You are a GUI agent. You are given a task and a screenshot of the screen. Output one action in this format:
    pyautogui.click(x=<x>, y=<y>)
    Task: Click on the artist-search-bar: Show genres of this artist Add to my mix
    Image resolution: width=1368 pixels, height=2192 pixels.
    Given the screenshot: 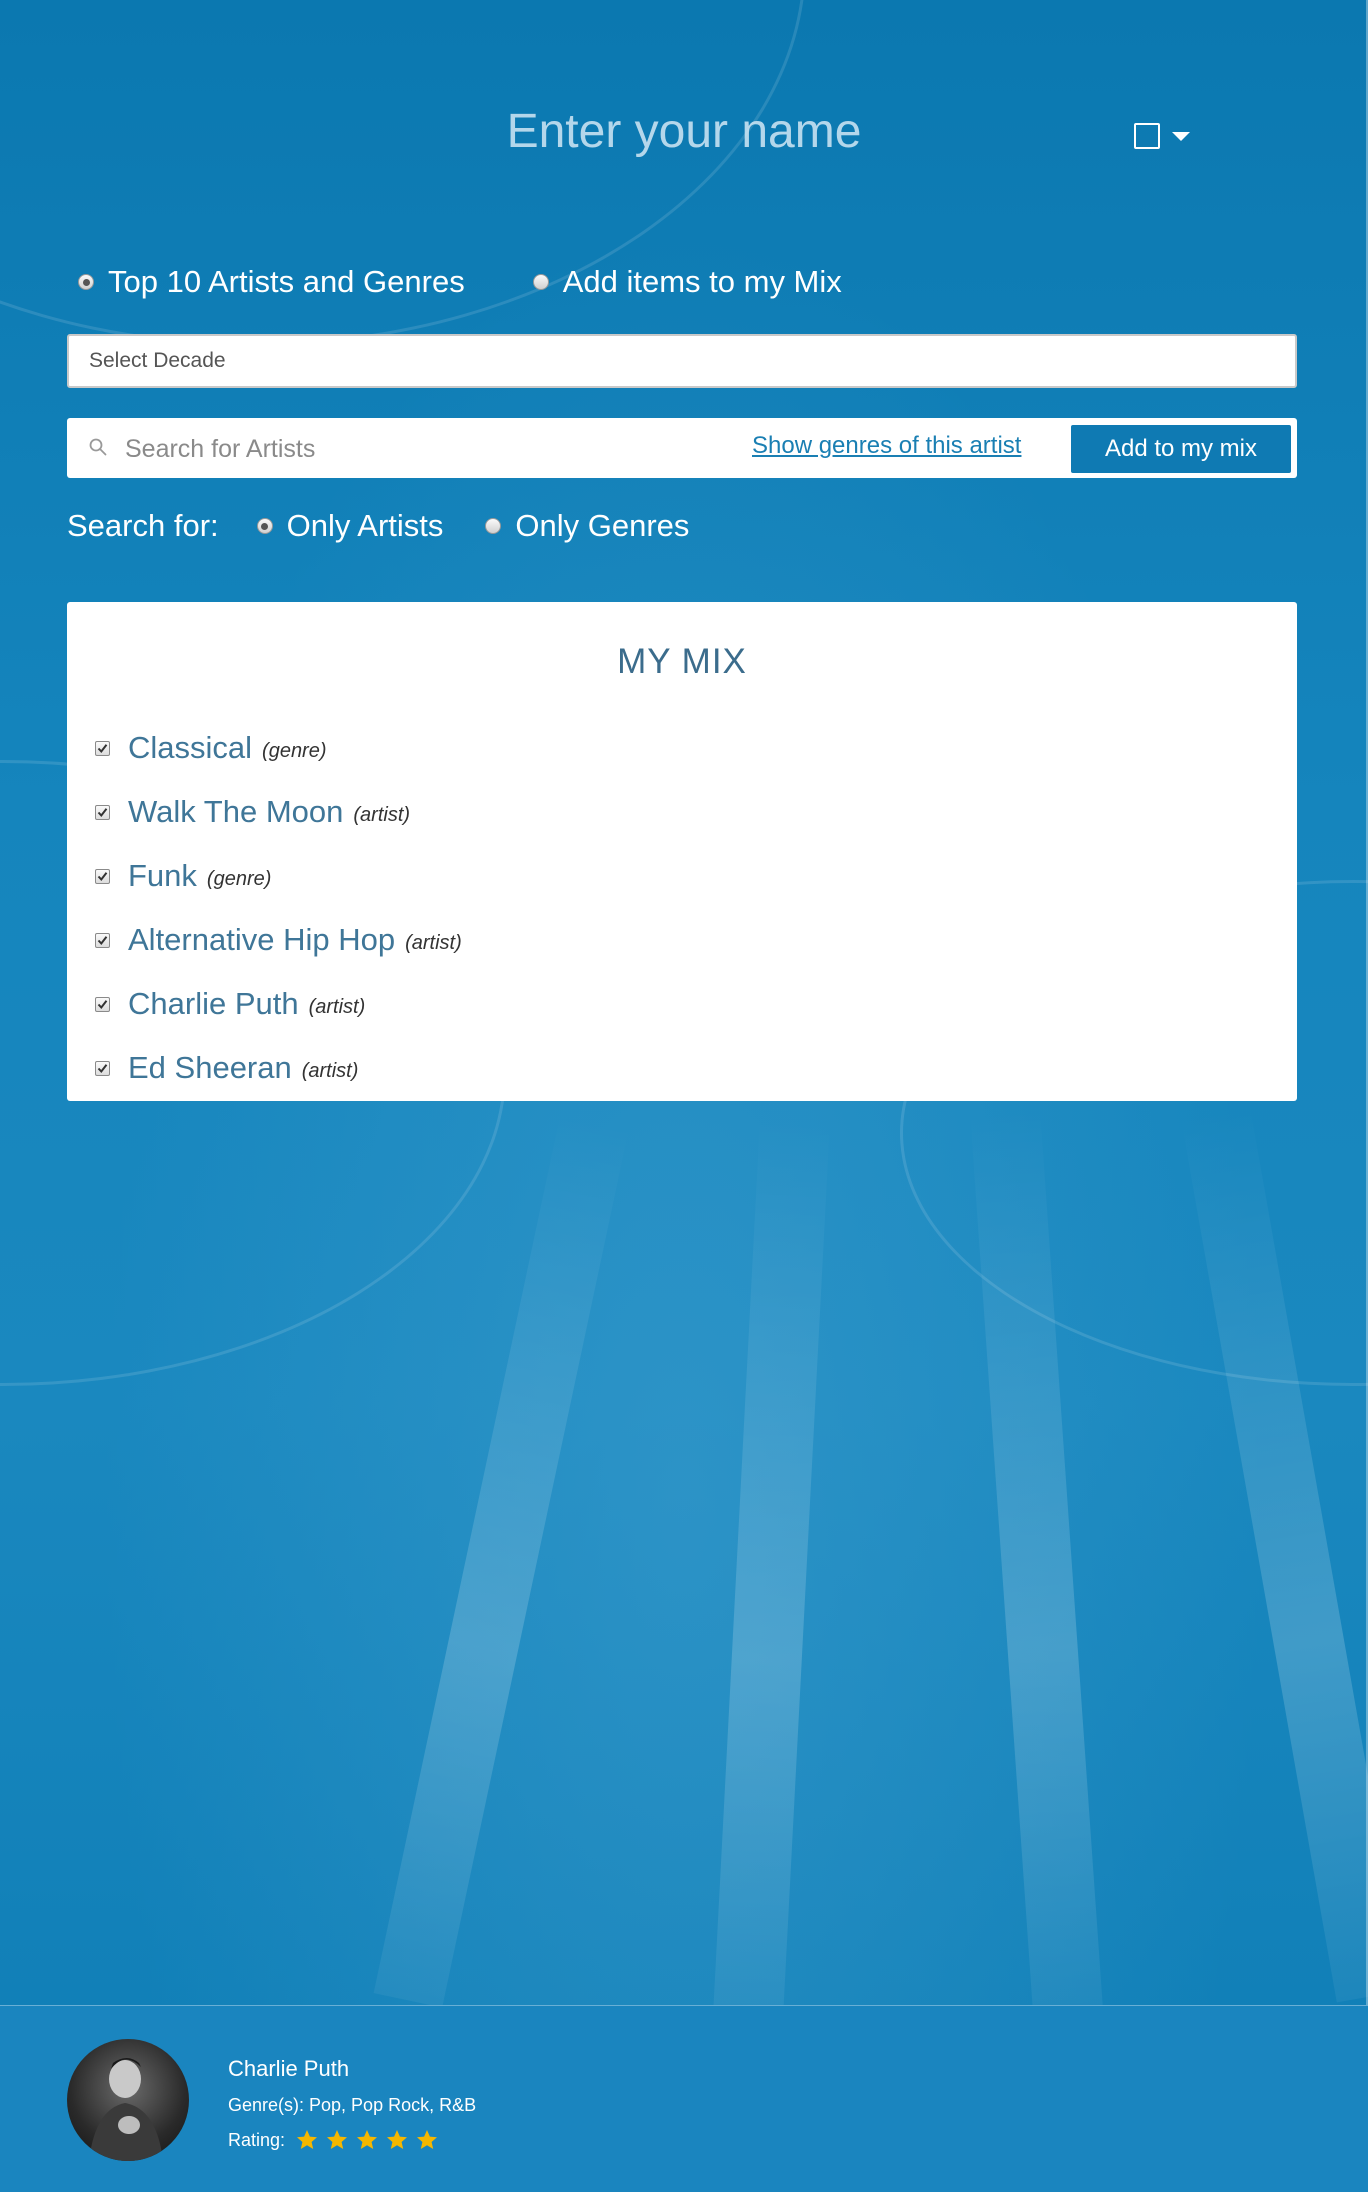 What is the action you would take?
    pyautogui.click(x=682, y=448)
    